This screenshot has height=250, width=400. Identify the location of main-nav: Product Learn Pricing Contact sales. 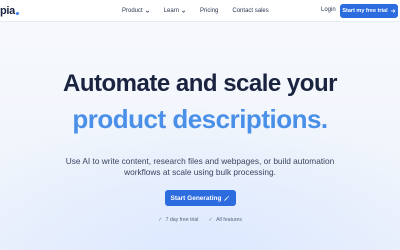
(202, 11).